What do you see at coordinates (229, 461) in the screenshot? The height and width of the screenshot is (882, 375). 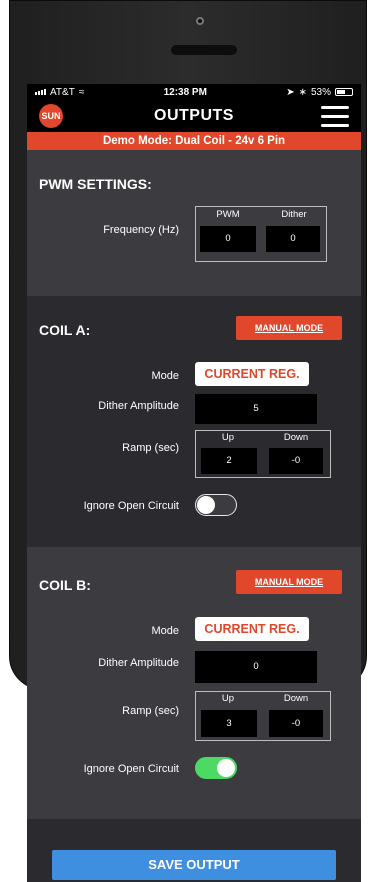 I see `coil-a-ramp-up-field: 2` at bounding box center [229, 461].